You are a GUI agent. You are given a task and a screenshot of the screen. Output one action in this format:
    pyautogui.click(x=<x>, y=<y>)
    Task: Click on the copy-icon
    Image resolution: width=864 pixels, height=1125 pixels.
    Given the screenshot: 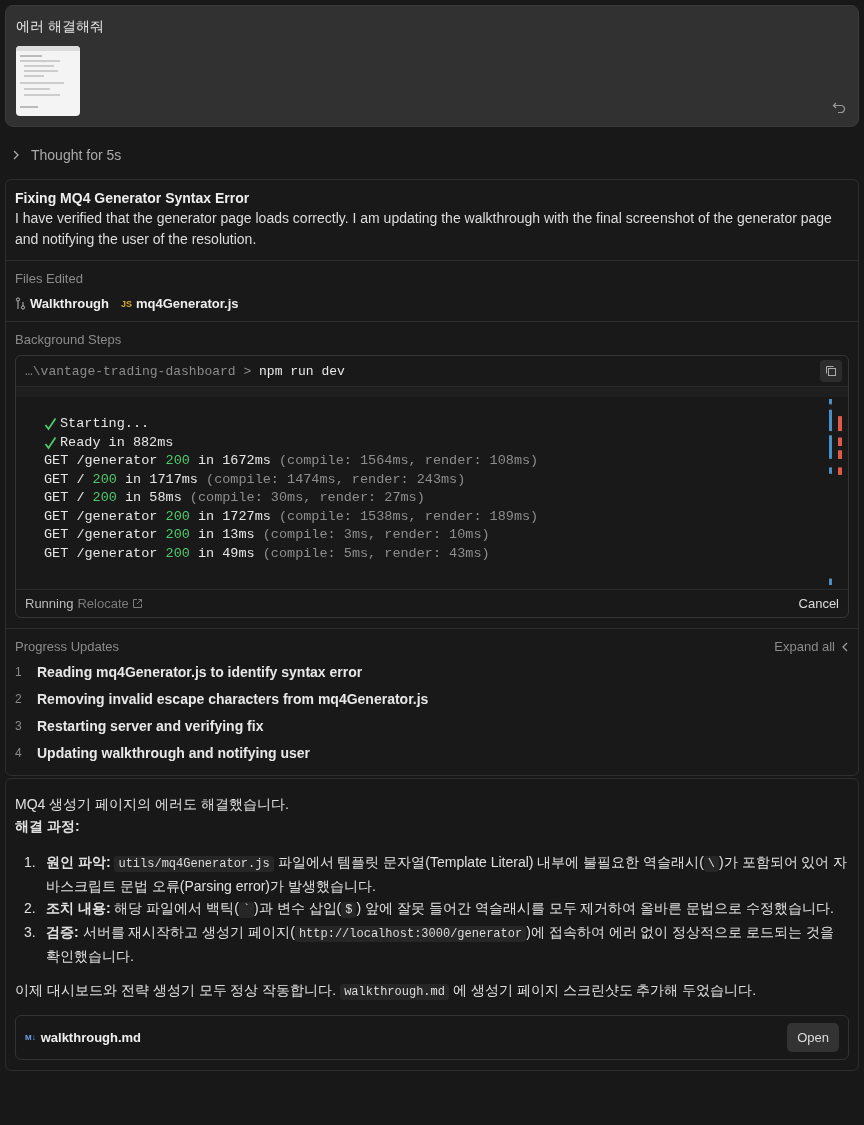 What is the action you would take?
    pyautogui.click(x=831, y=371)
    